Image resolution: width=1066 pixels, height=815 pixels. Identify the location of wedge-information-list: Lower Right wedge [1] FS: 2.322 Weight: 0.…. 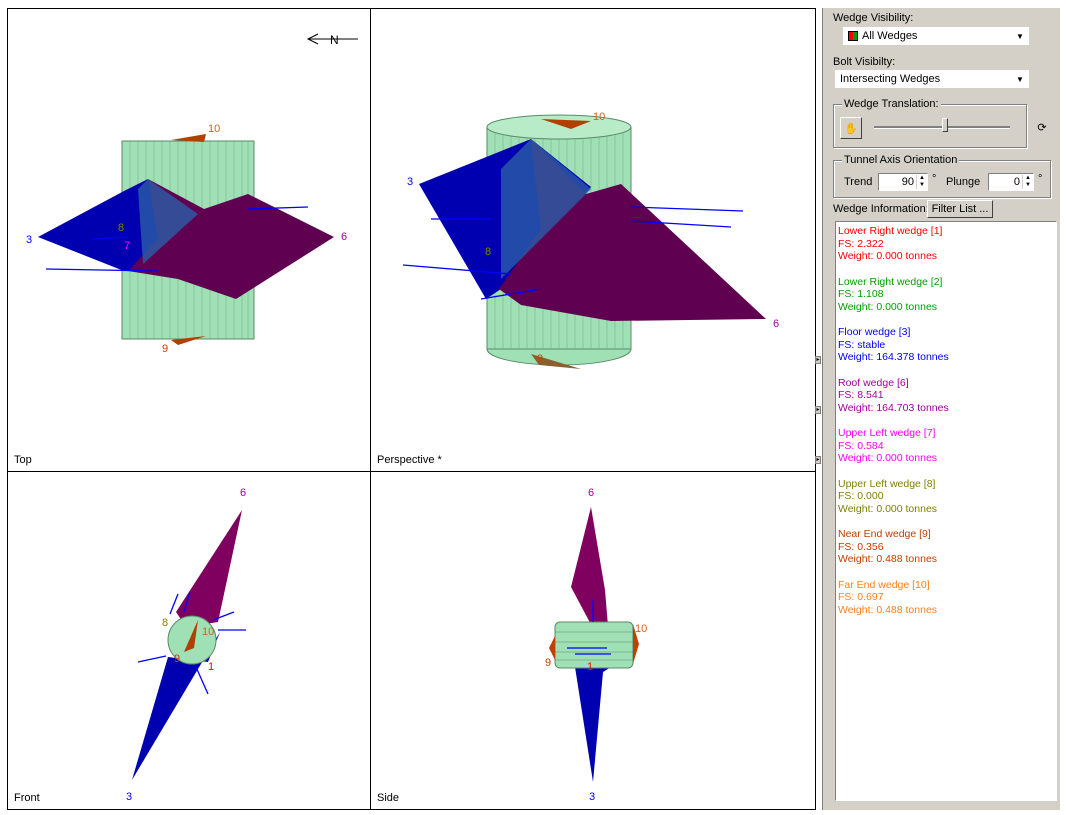
(946, 511).